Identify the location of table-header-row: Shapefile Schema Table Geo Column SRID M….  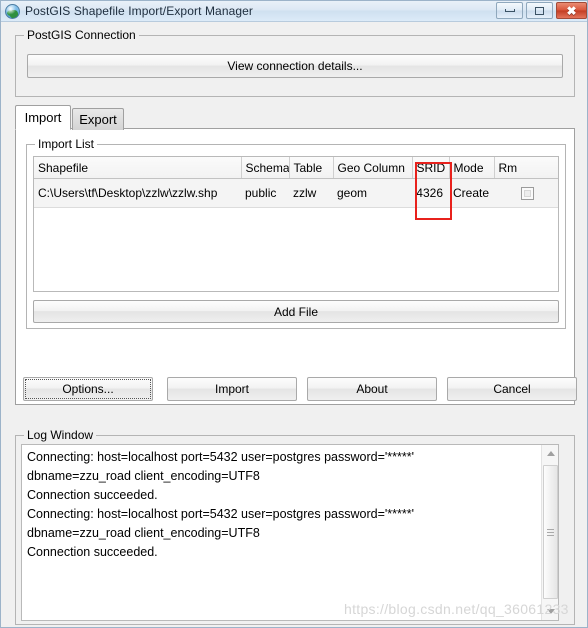
(296, 168).